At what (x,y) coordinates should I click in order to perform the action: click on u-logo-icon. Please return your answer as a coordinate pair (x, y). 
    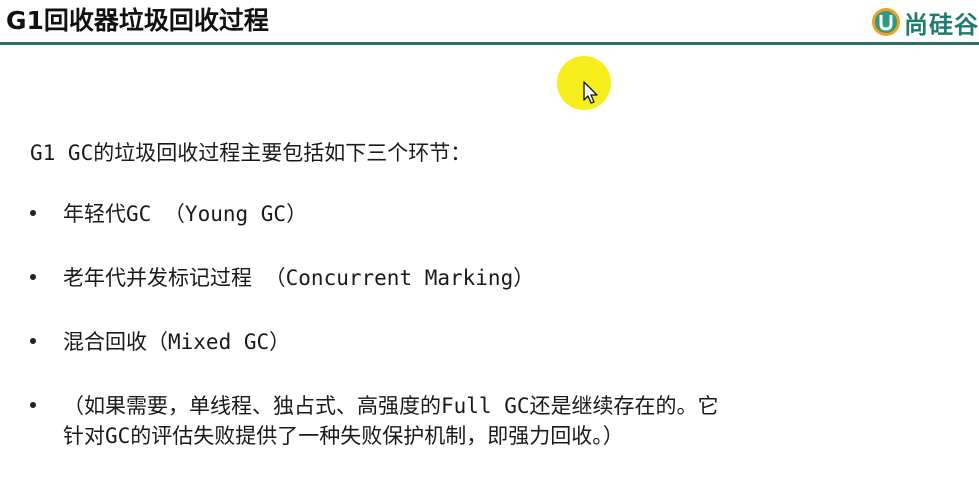
    Looking at the image, I should click on (886, 22).